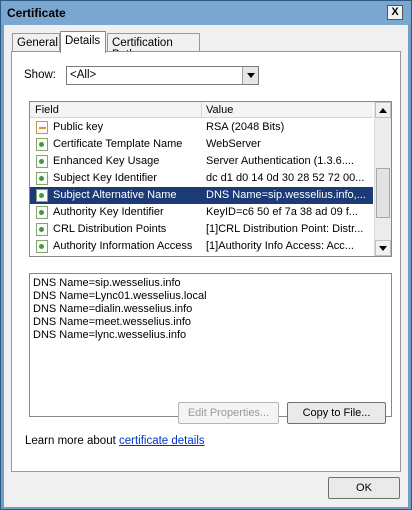 This screenshot has width=412, height=510. What do you see at coordinates (162, 75) in the screenshot?
I see `show-dropdown: <All>` at bounding box center [162, 75].